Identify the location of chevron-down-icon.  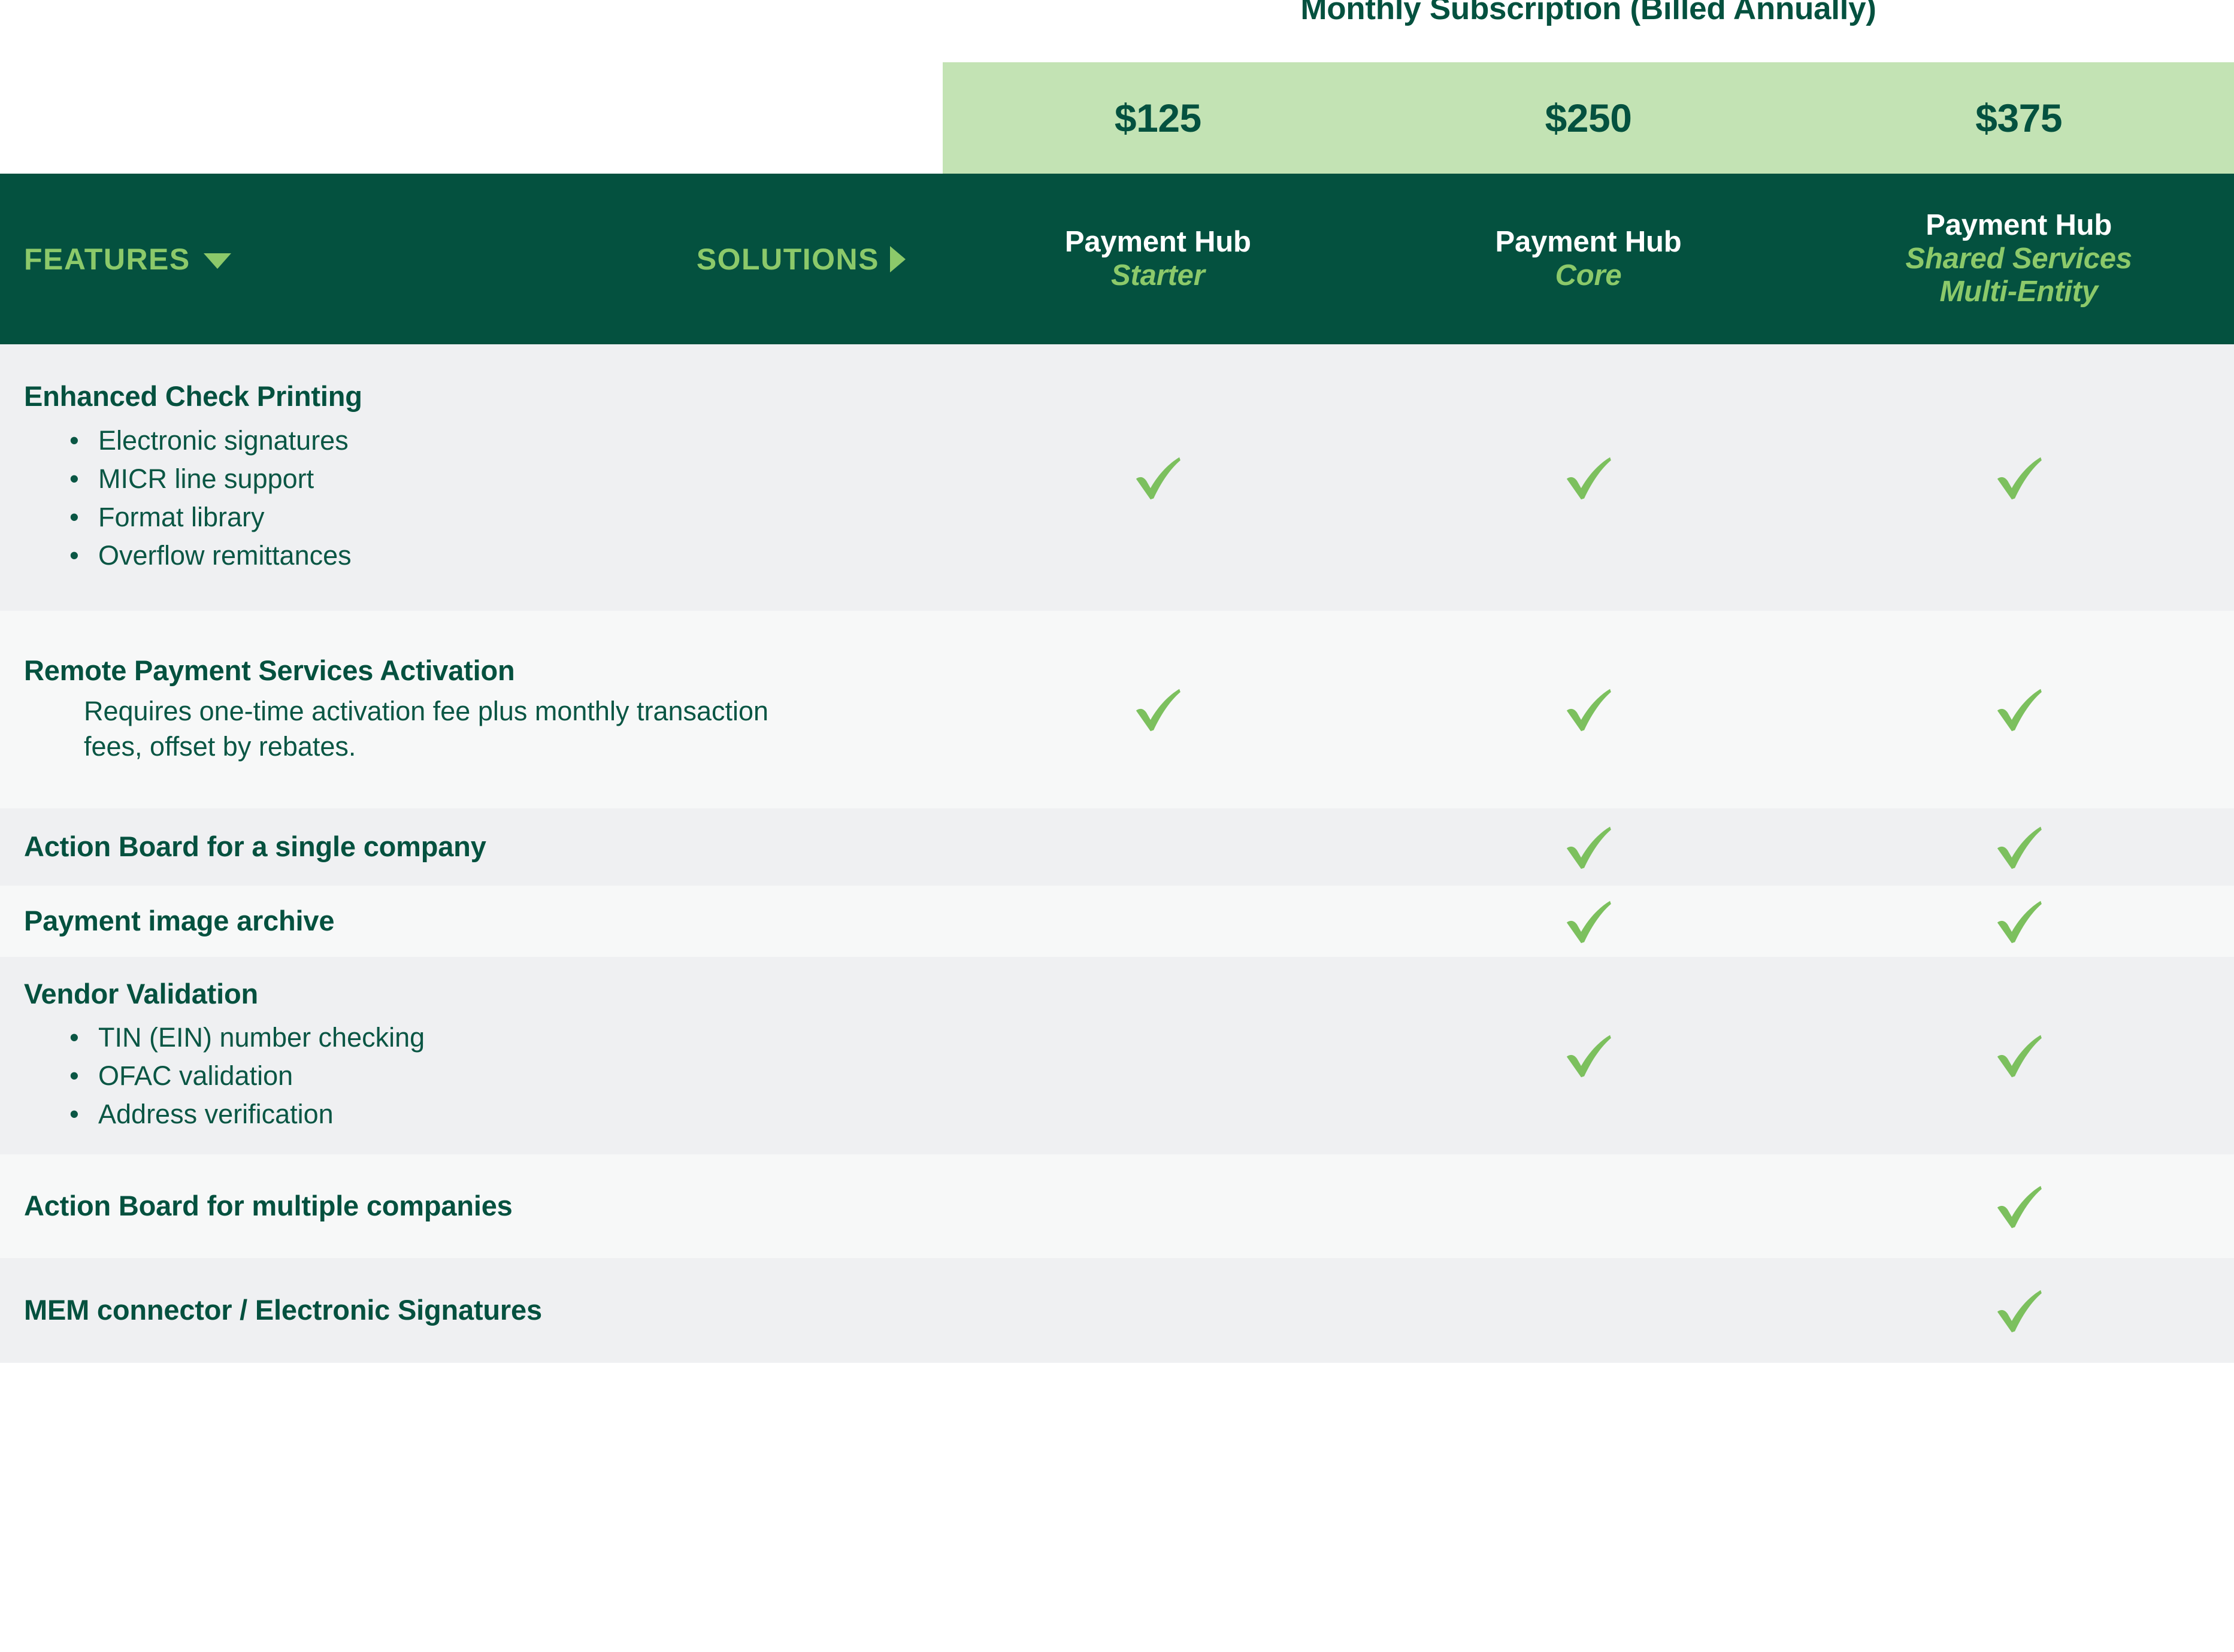
(217, 261).